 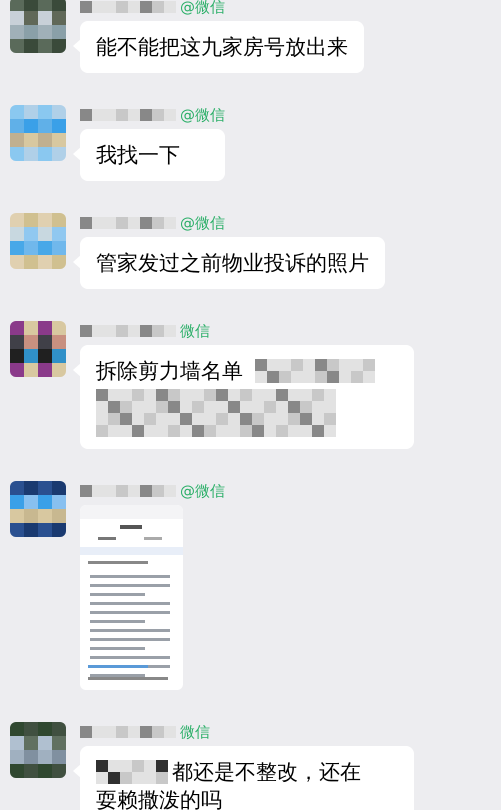 I want to click on message-text: 我找一下, so click(x=138, y=155).